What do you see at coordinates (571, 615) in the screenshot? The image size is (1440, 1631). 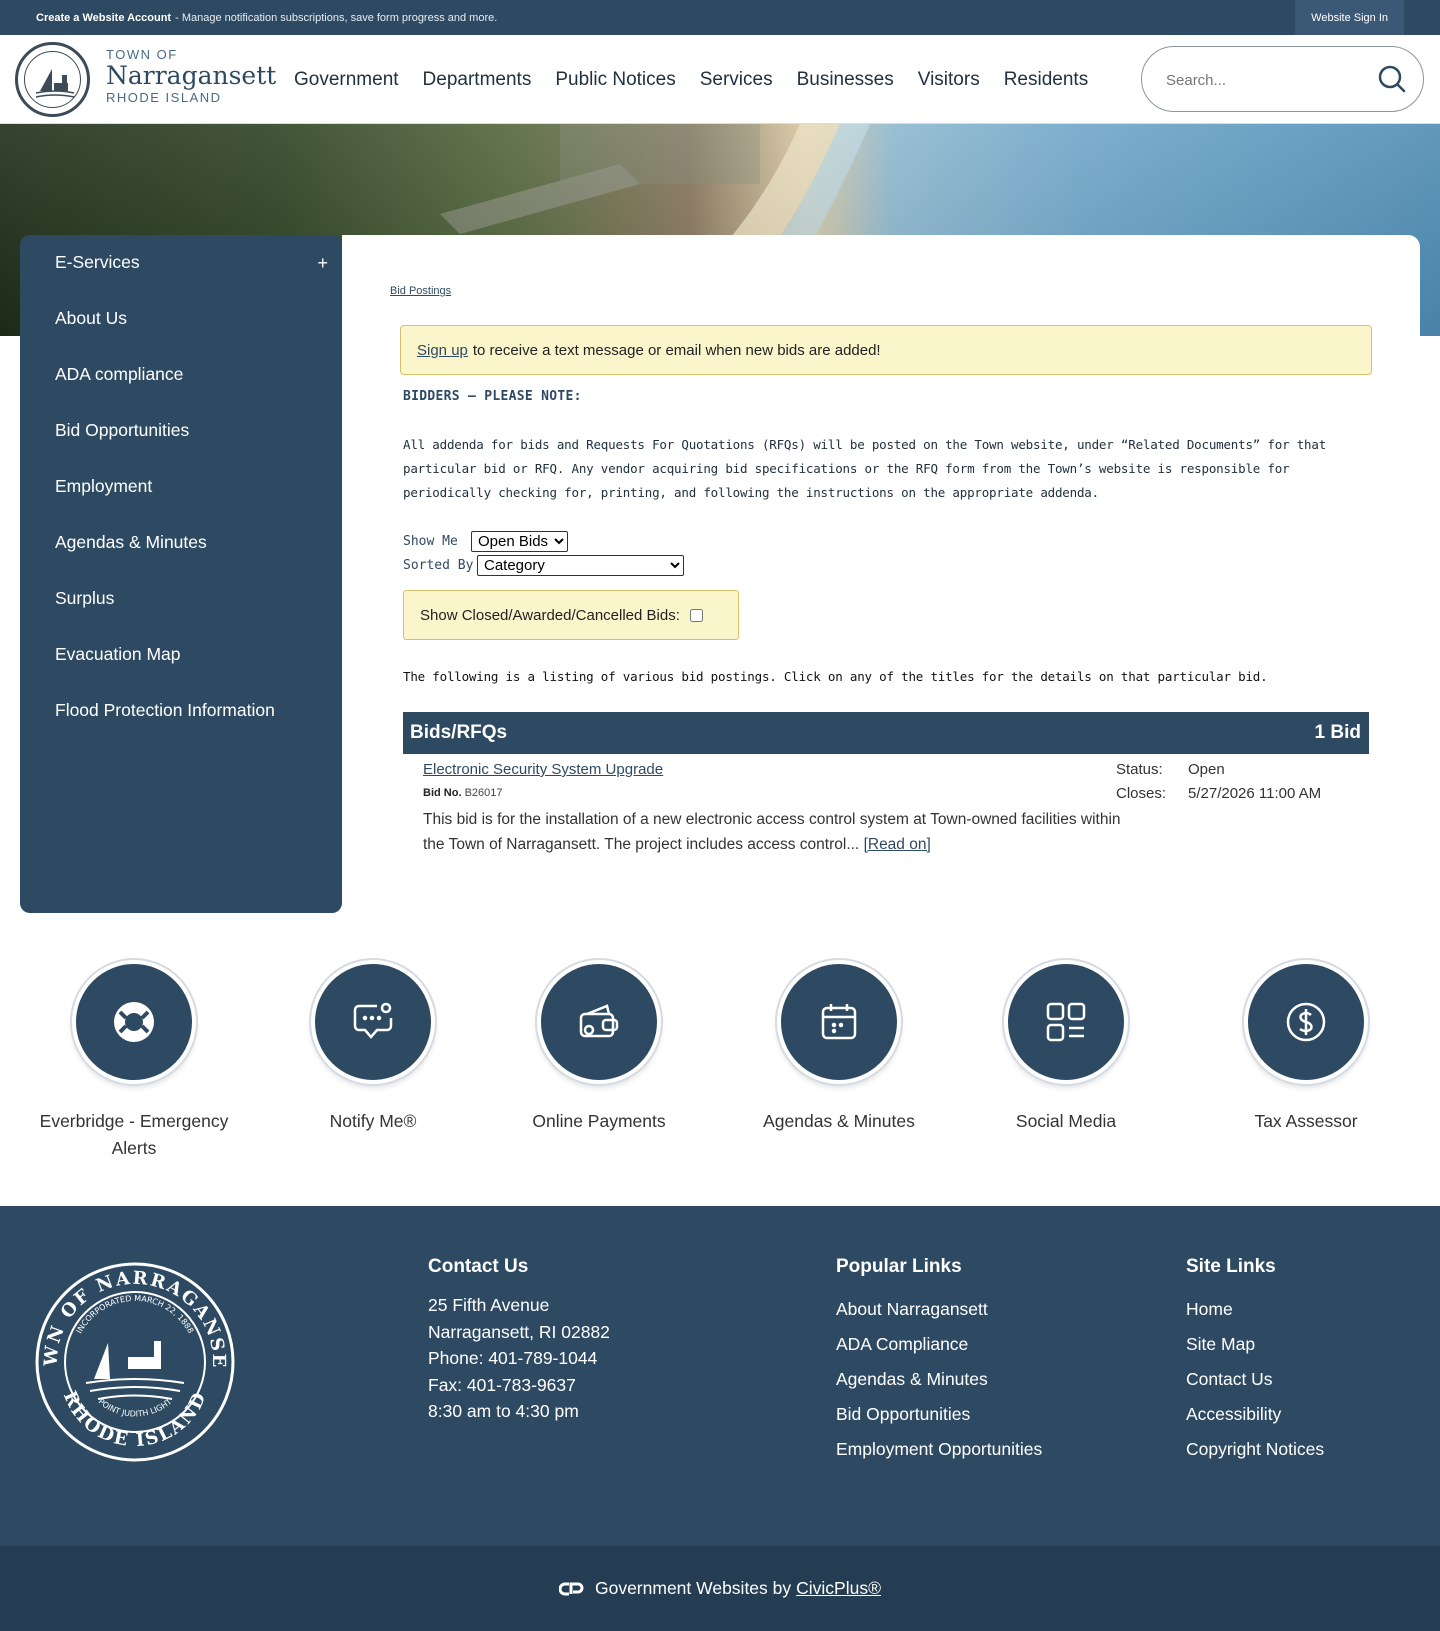 I see `show-closed-filter: Show Closed/Awarded/Cancelled Bids:` at bounding box center [571, 615].